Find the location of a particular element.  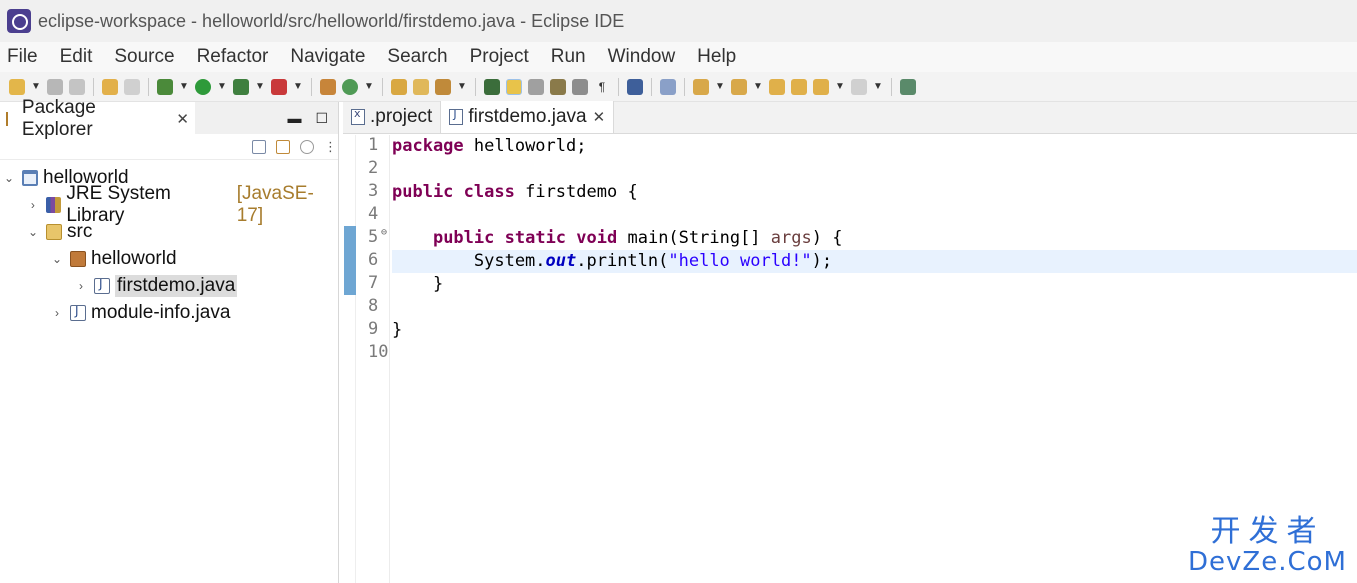

save-icon is located at coordinates (55, 86).